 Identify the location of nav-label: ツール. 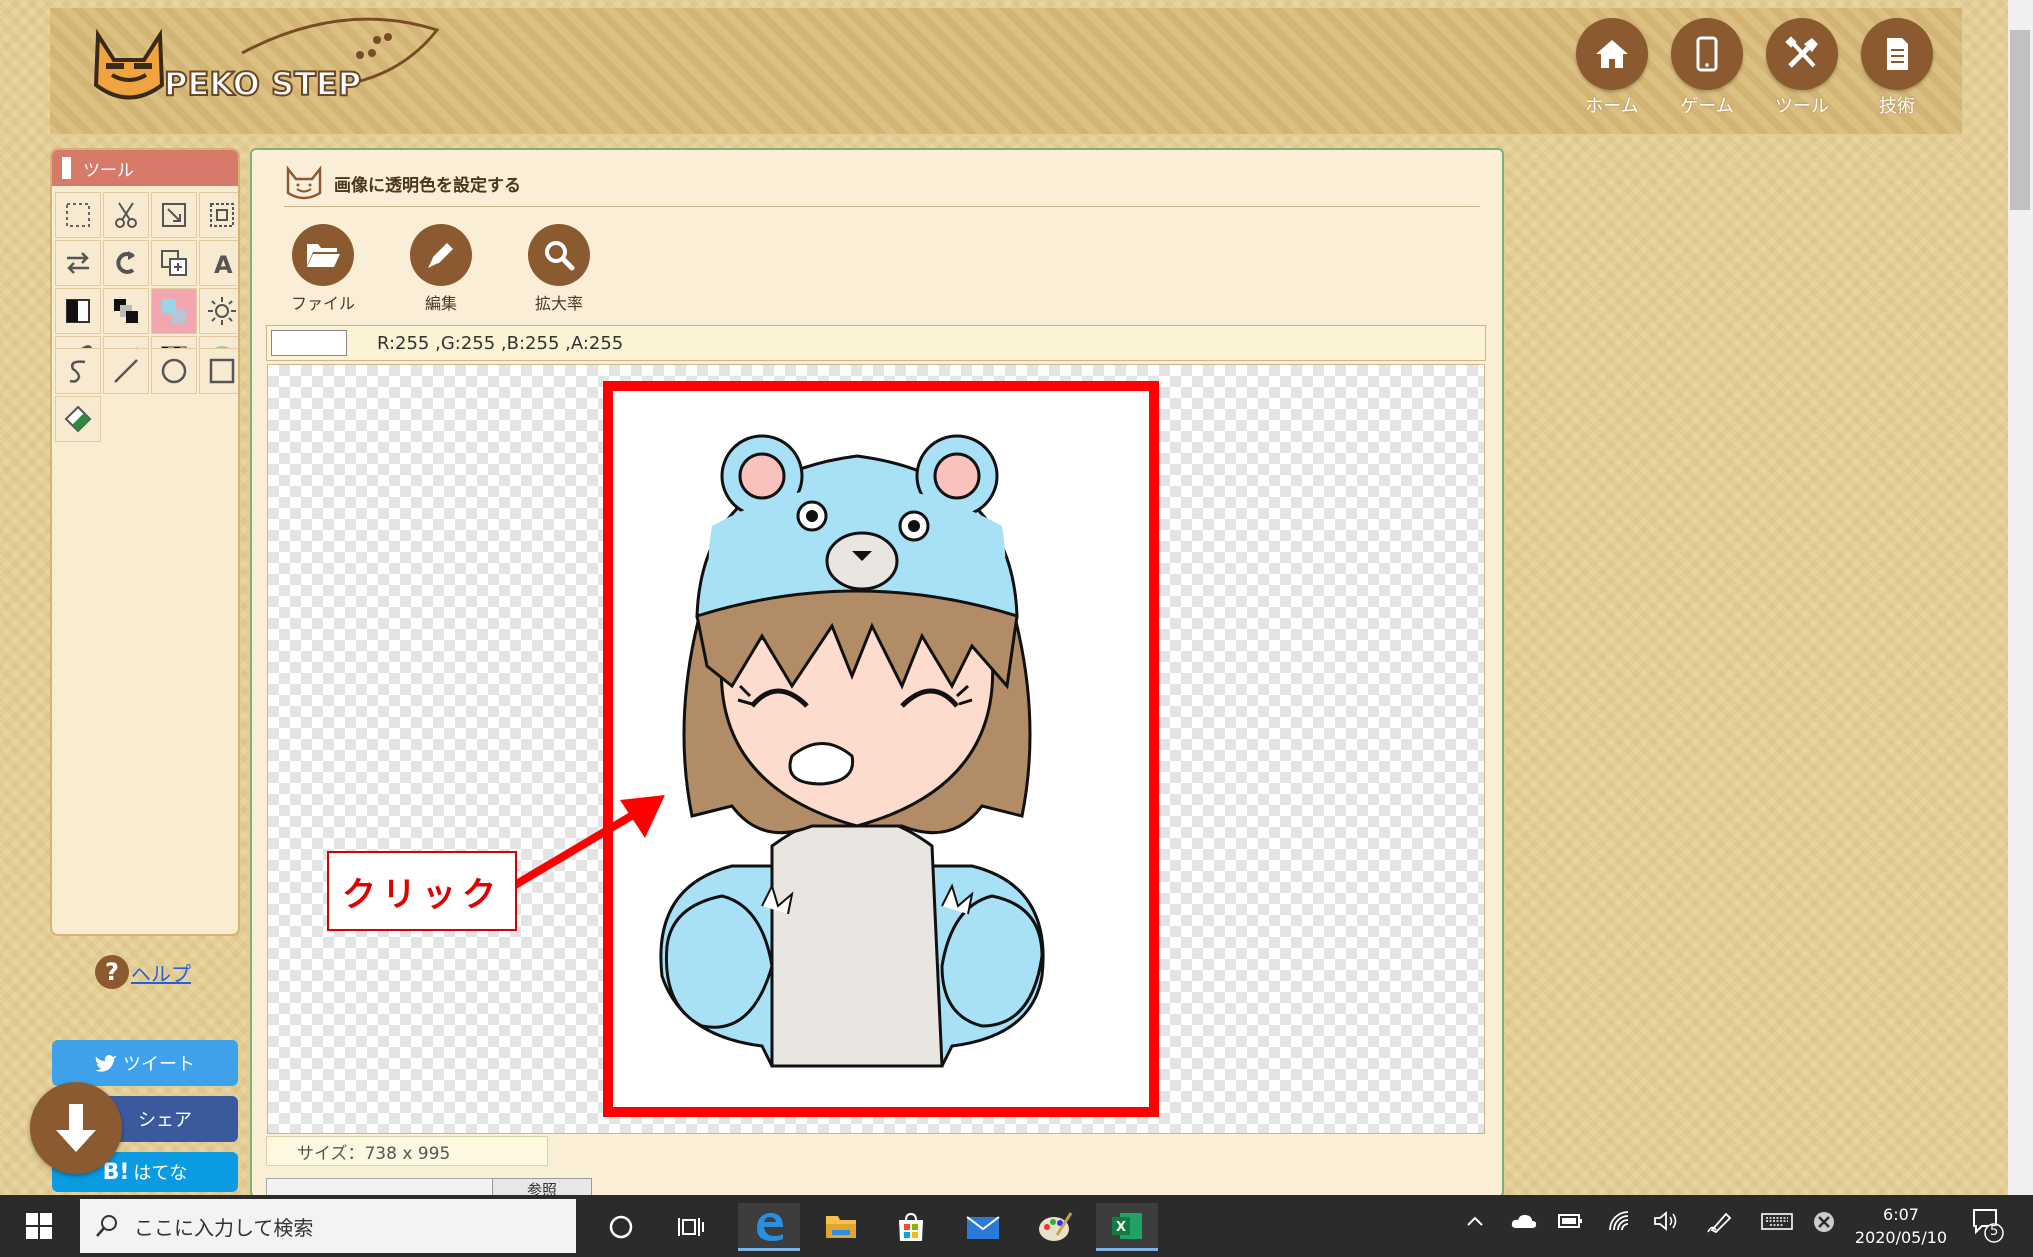
(1802, 106).